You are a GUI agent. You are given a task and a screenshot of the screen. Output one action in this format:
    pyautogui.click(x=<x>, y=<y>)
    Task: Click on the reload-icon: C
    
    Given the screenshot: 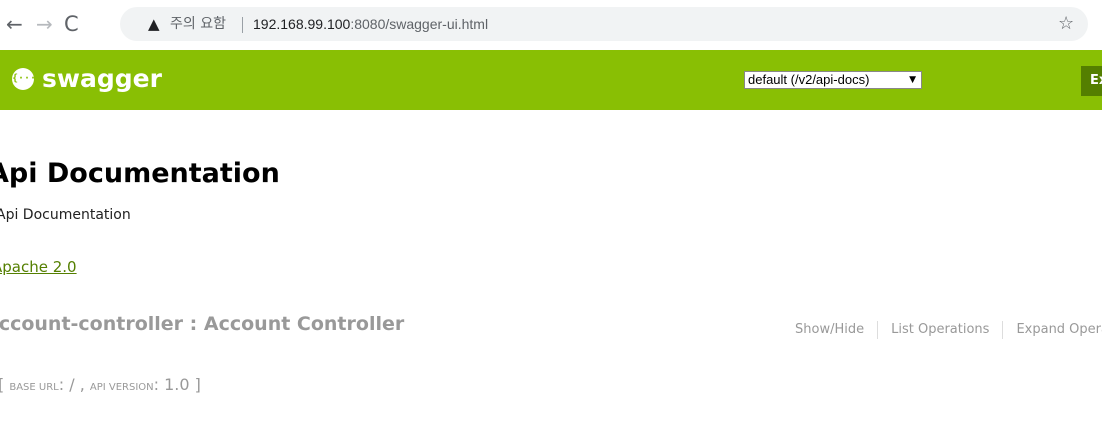 What is the action you would take?
    pyautogui.click(x=71, y=24)
    